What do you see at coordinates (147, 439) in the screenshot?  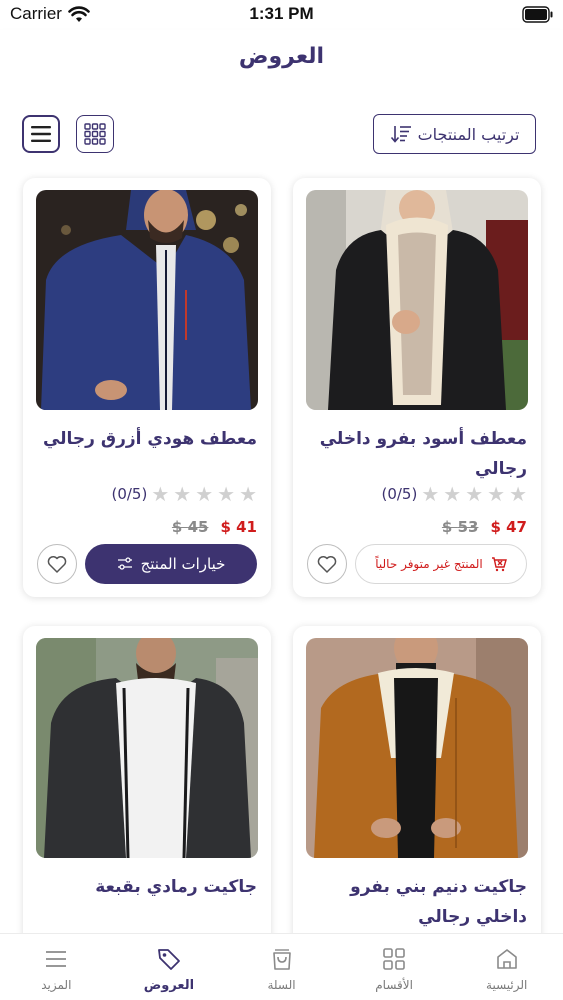 I see `product-title: معطف هودي أزرق رجالي` at bounding box center [147, 439].